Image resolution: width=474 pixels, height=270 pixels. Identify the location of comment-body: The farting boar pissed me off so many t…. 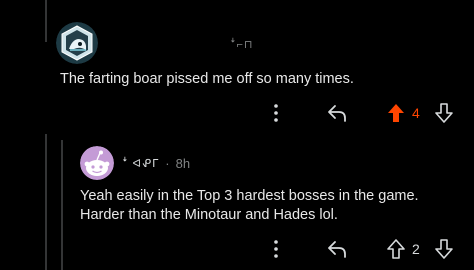
(207, 79).